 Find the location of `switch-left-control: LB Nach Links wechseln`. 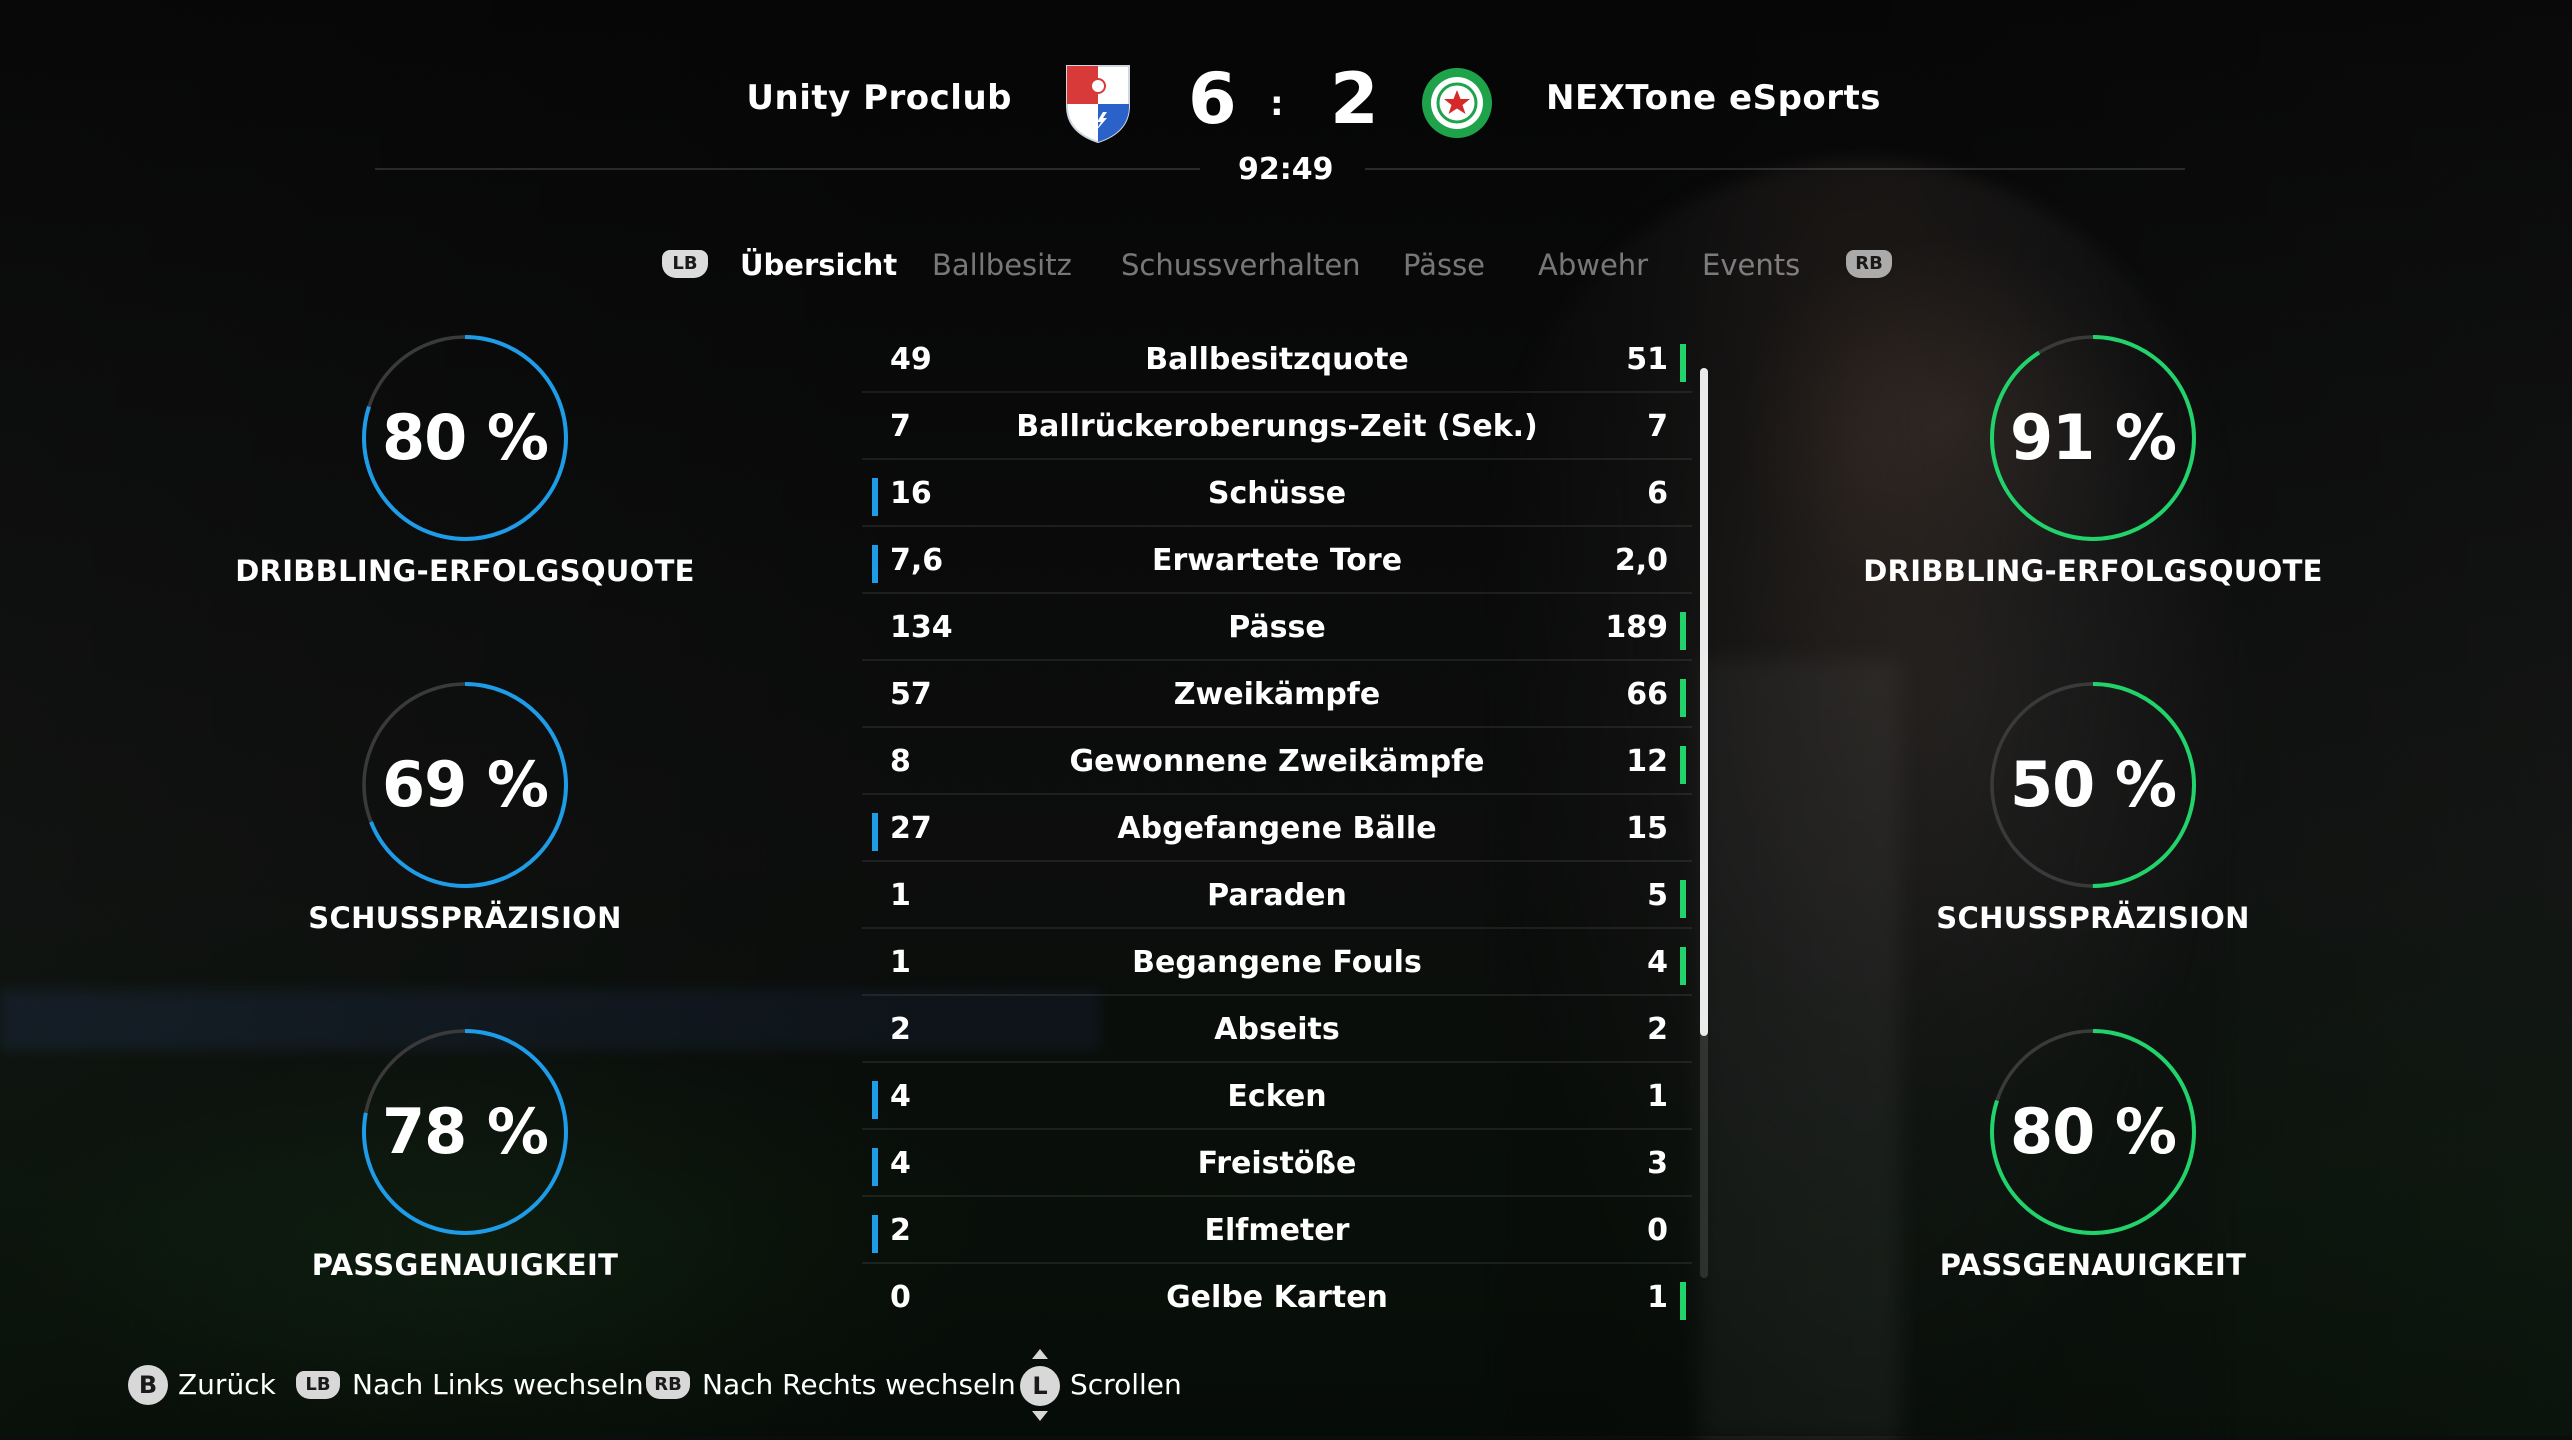

switch-left-control: LB Nach Links wechseln is located at coordinates (470, 1384).